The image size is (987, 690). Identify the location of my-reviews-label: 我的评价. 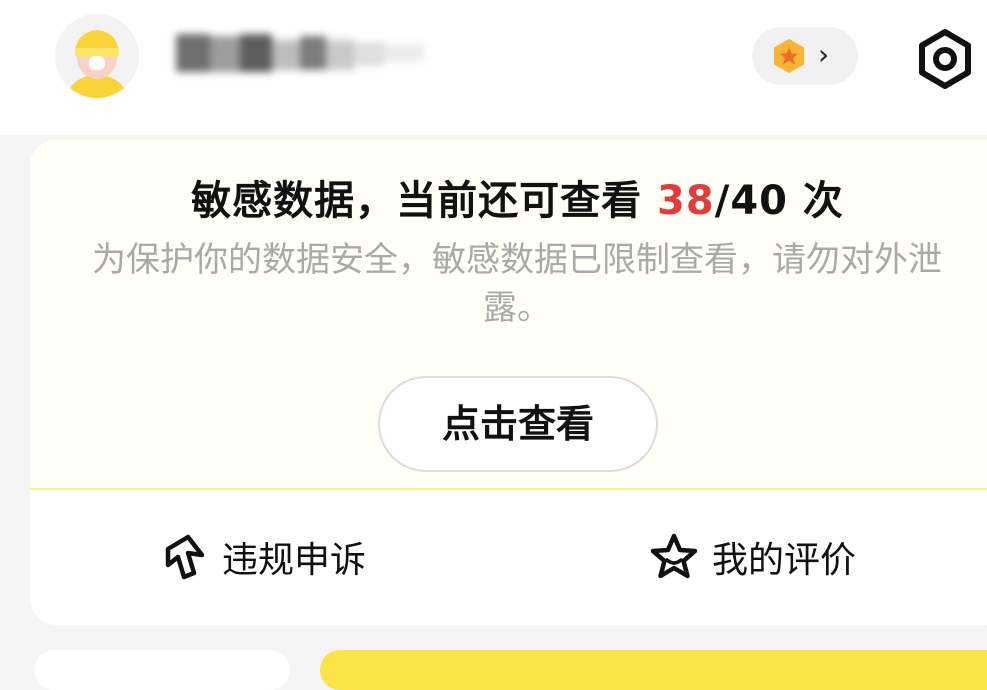
(784, 560).